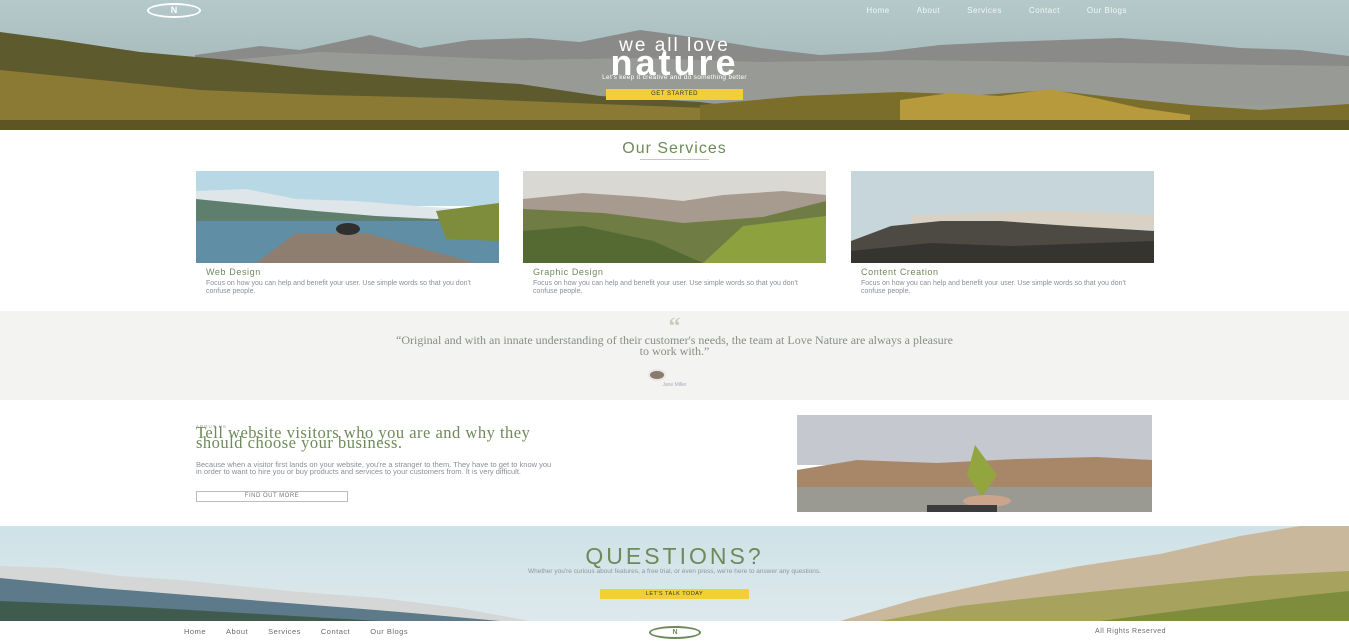  Describe the element at coordinates (1130, 631) in the screenshot. I see `copyright-text: All Rights Reserved` at that location.